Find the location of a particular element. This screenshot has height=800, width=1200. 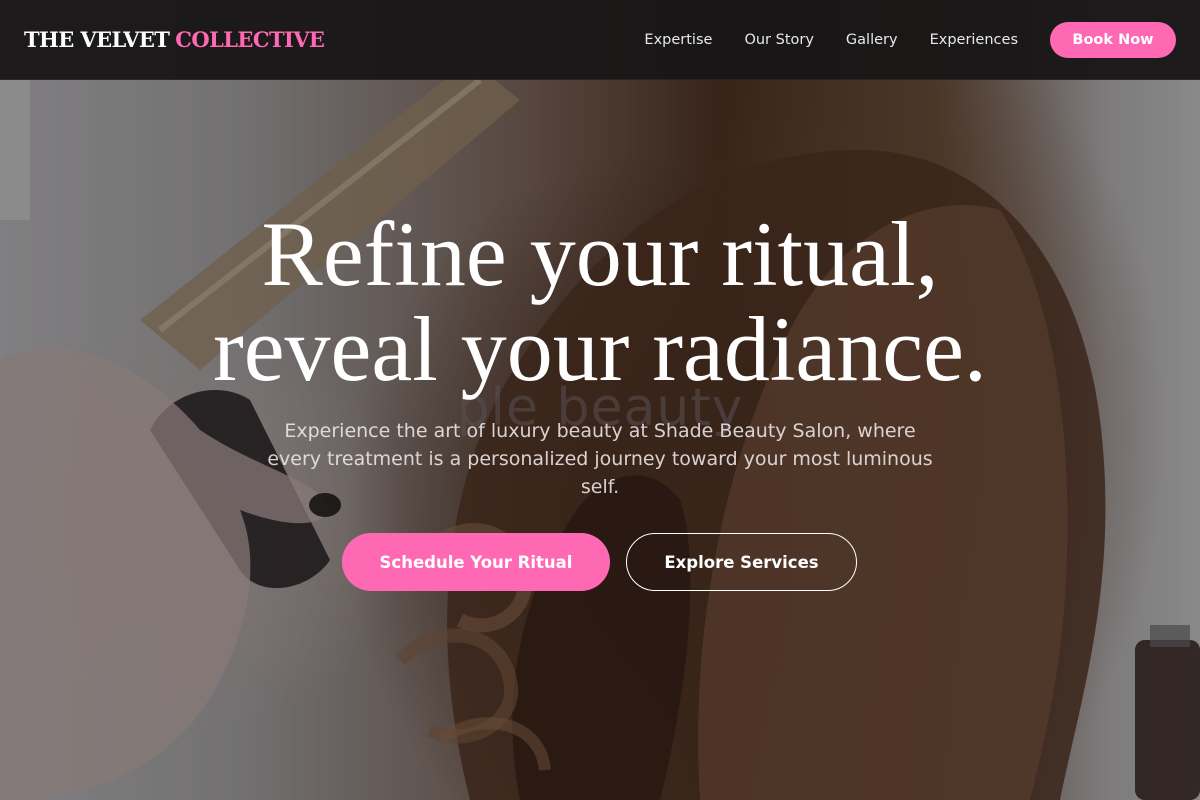

book-now-button: Book Now is located at coordinates (1113, 39).